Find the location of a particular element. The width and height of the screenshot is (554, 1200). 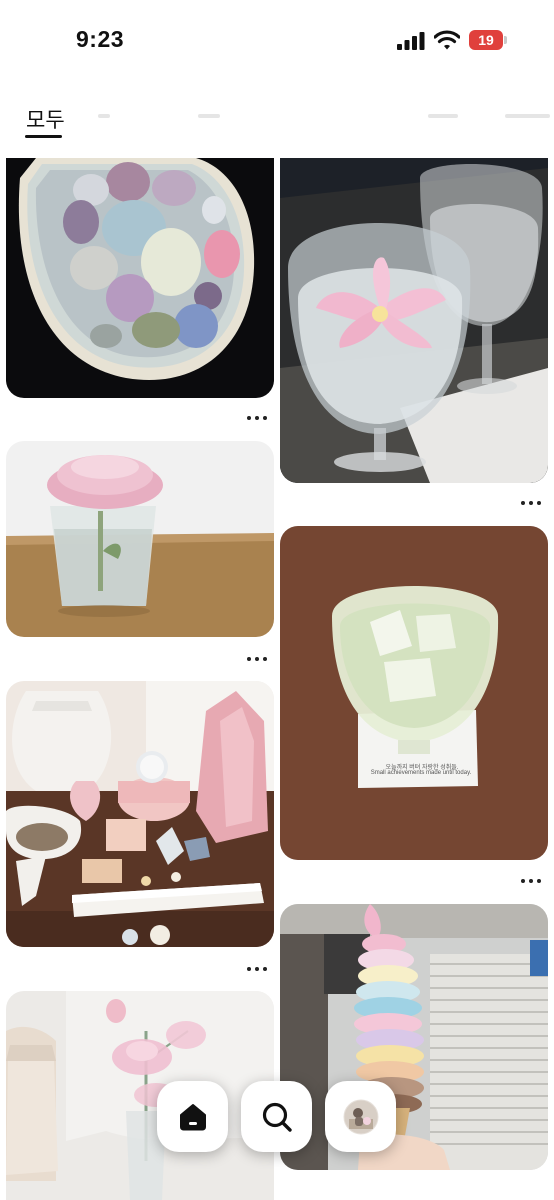

search-nav-button is located at coordinates (276, 1116).